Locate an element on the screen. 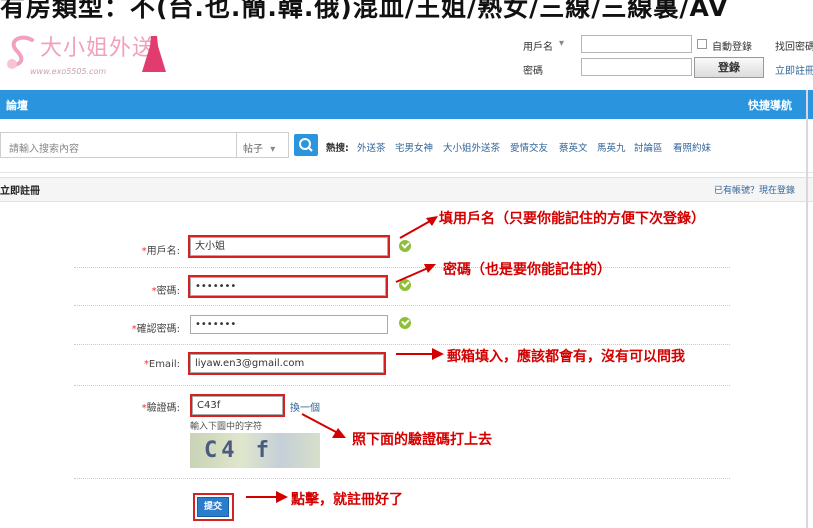 This screenshot has width=813, height=528. captcha-hint: 輸入下圖中的字符 is located at coordinates (226, 427).